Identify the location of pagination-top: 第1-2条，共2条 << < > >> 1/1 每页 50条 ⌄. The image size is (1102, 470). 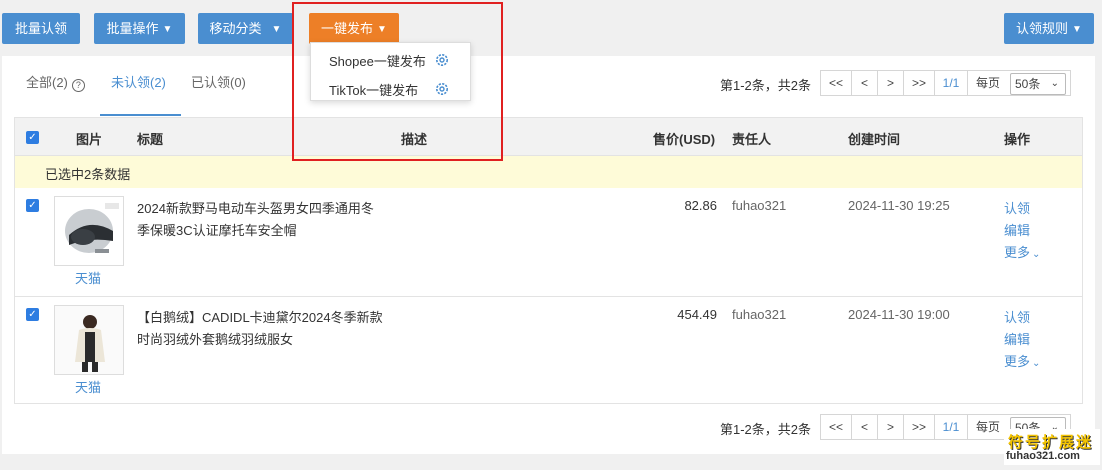
(548, 83).